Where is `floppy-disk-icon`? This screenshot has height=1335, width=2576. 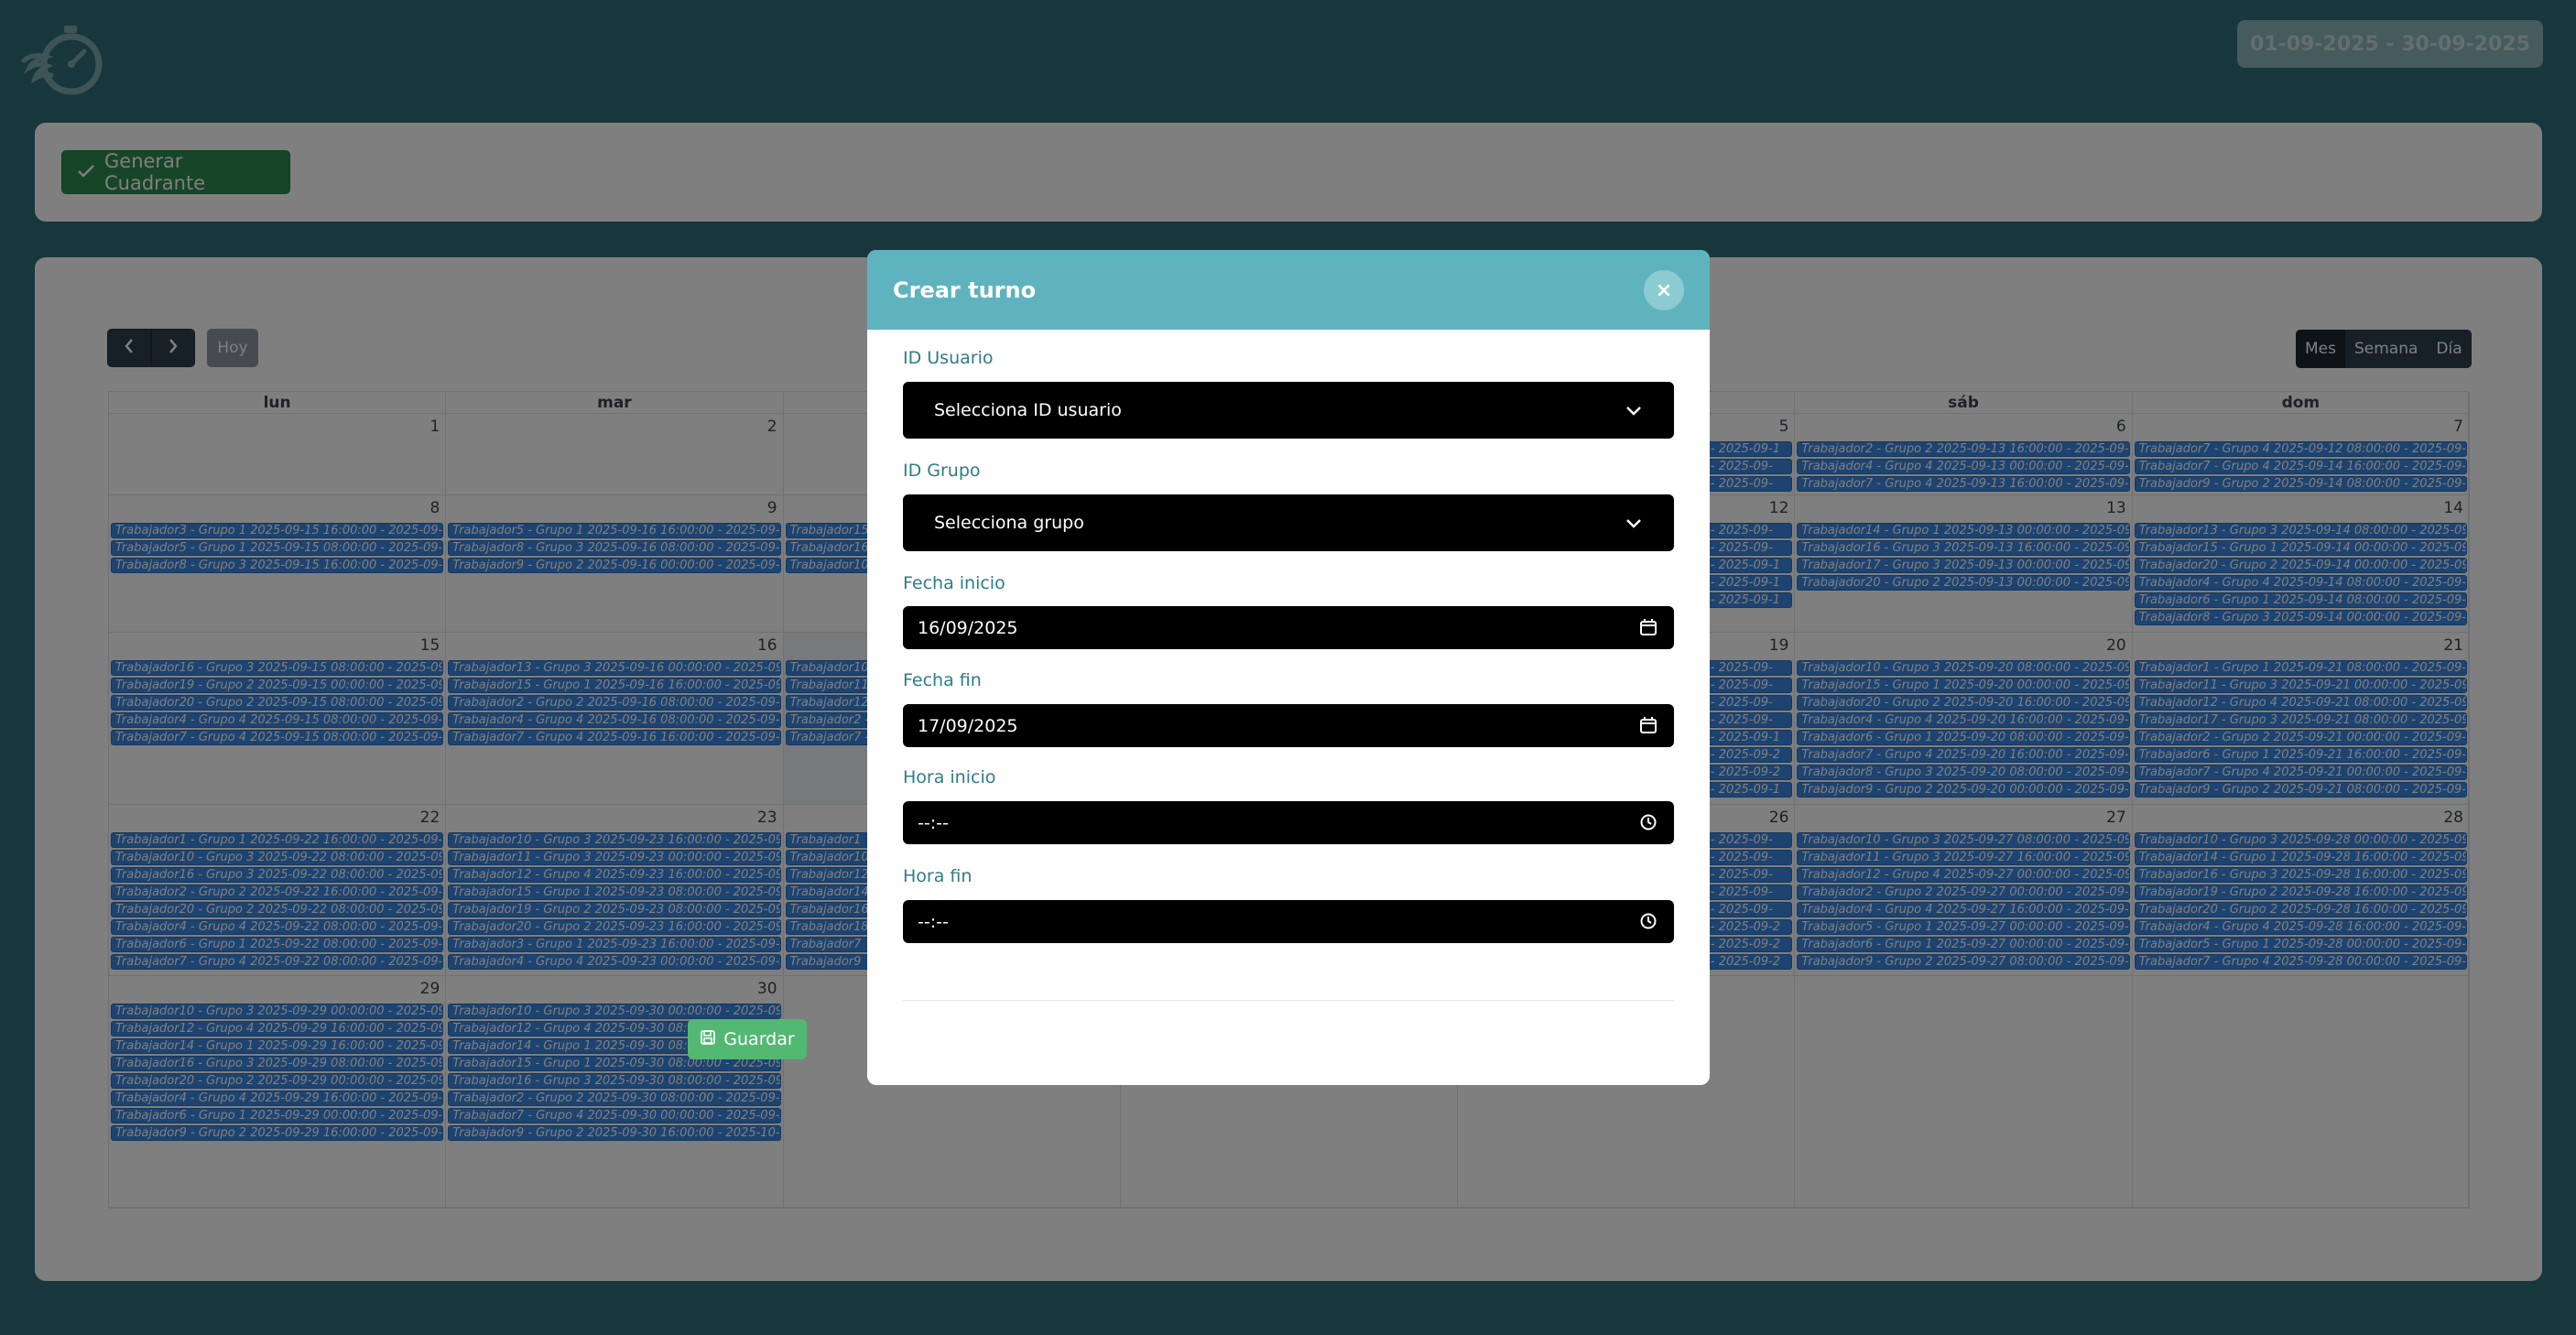
floppy-disk-icon is located at coordinates (708, 1039).